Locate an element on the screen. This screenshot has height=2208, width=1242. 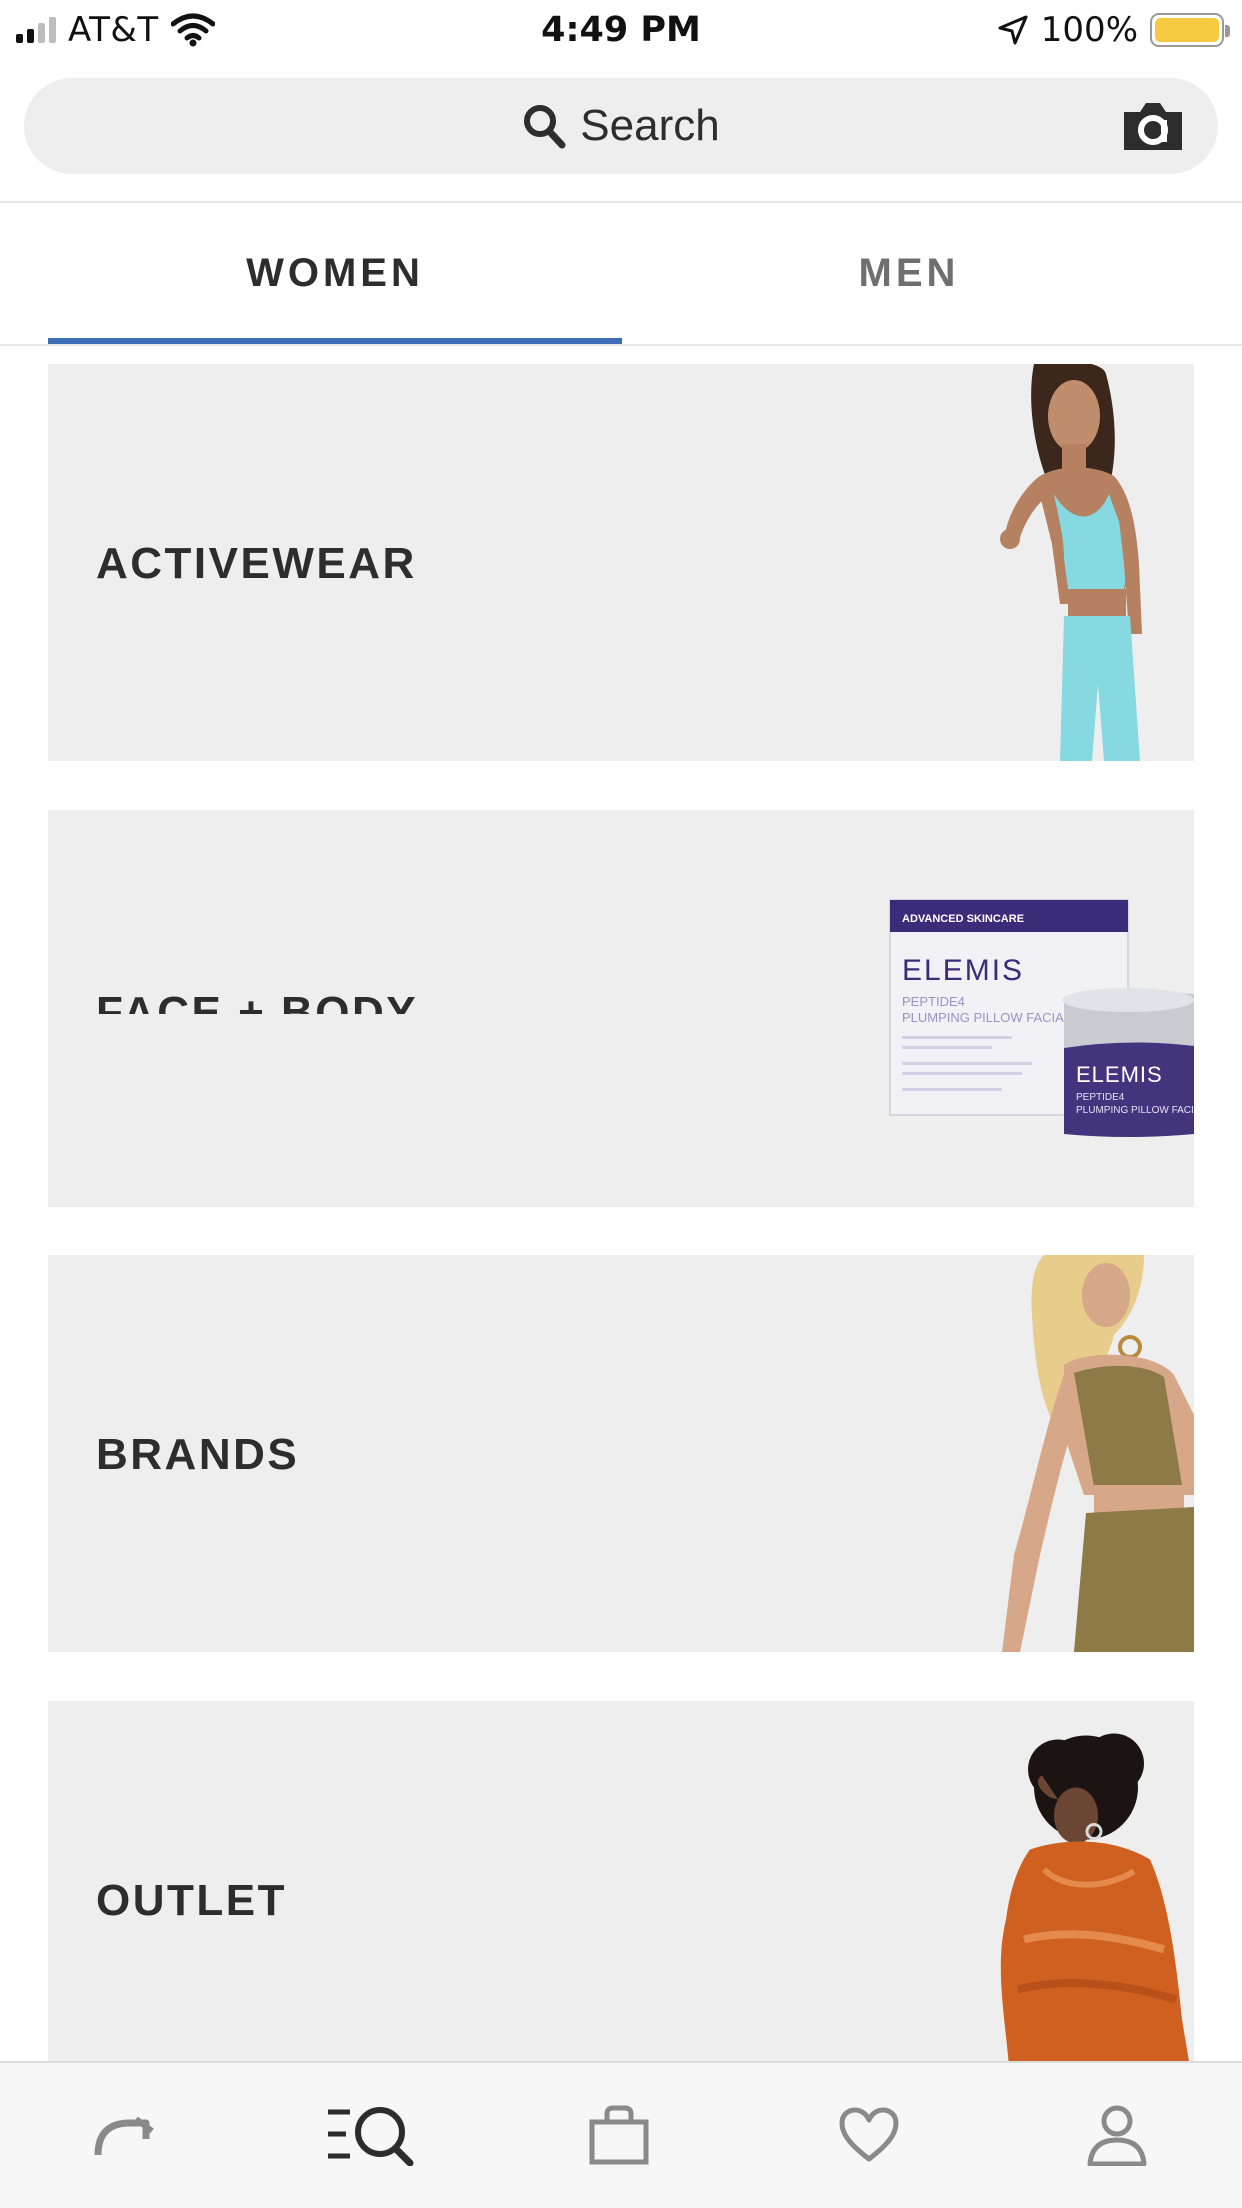
tab-women: WOMEN is located at coordinates (335, 273).